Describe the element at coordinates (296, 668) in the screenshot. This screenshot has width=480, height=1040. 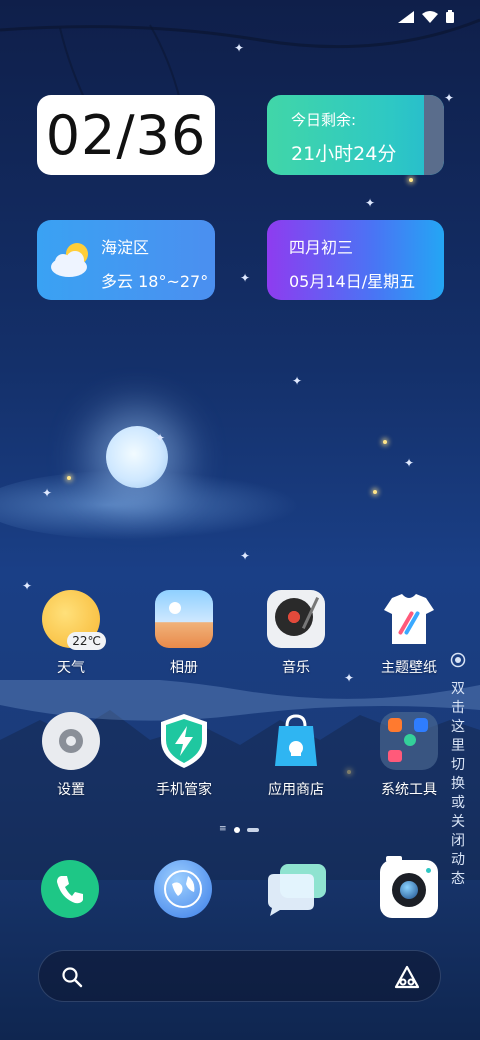
I see `app-label: 音乐` at that location.